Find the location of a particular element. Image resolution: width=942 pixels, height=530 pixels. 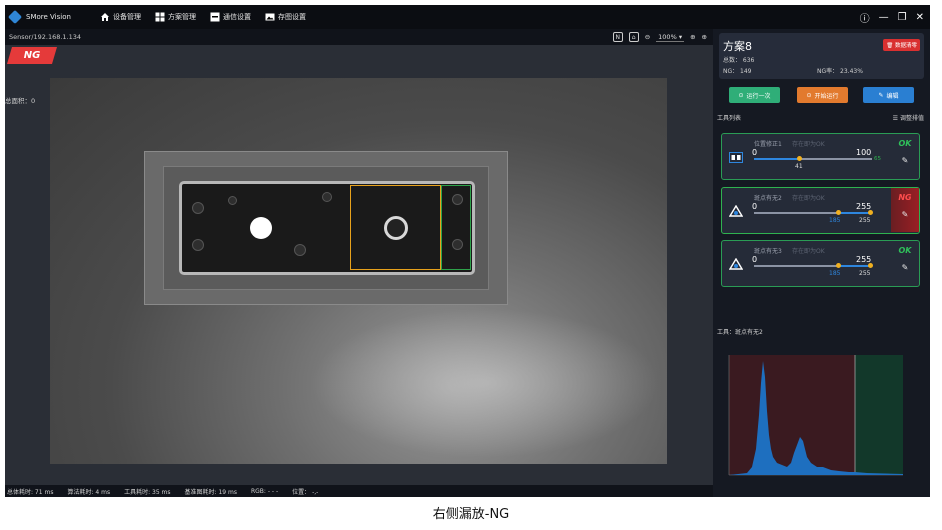

start-run-button: ⊙ 开始运行 is located at coordinates (822, 95).